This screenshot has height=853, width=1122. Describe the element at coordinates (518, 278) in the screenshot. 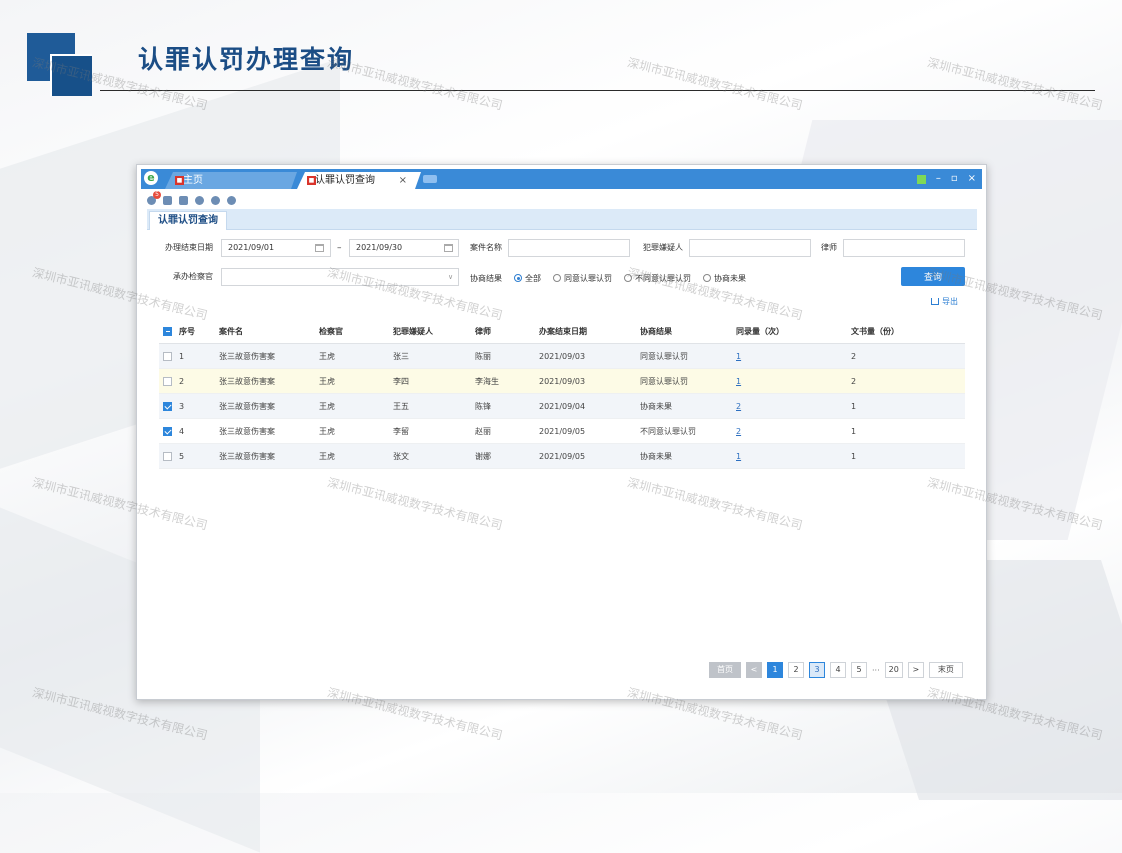

I see `radio-selected-icon` at that location.